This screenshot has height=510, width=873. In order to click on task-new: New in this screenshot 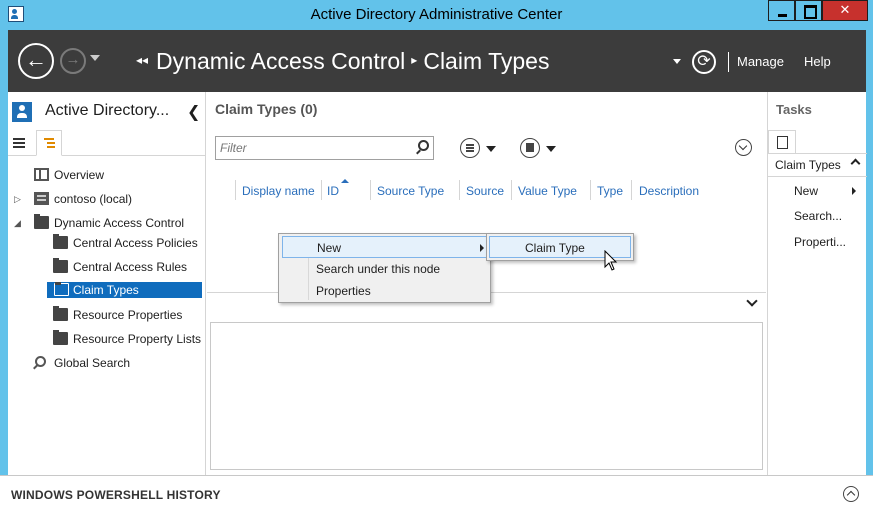, I will do `click(806, 191)`.